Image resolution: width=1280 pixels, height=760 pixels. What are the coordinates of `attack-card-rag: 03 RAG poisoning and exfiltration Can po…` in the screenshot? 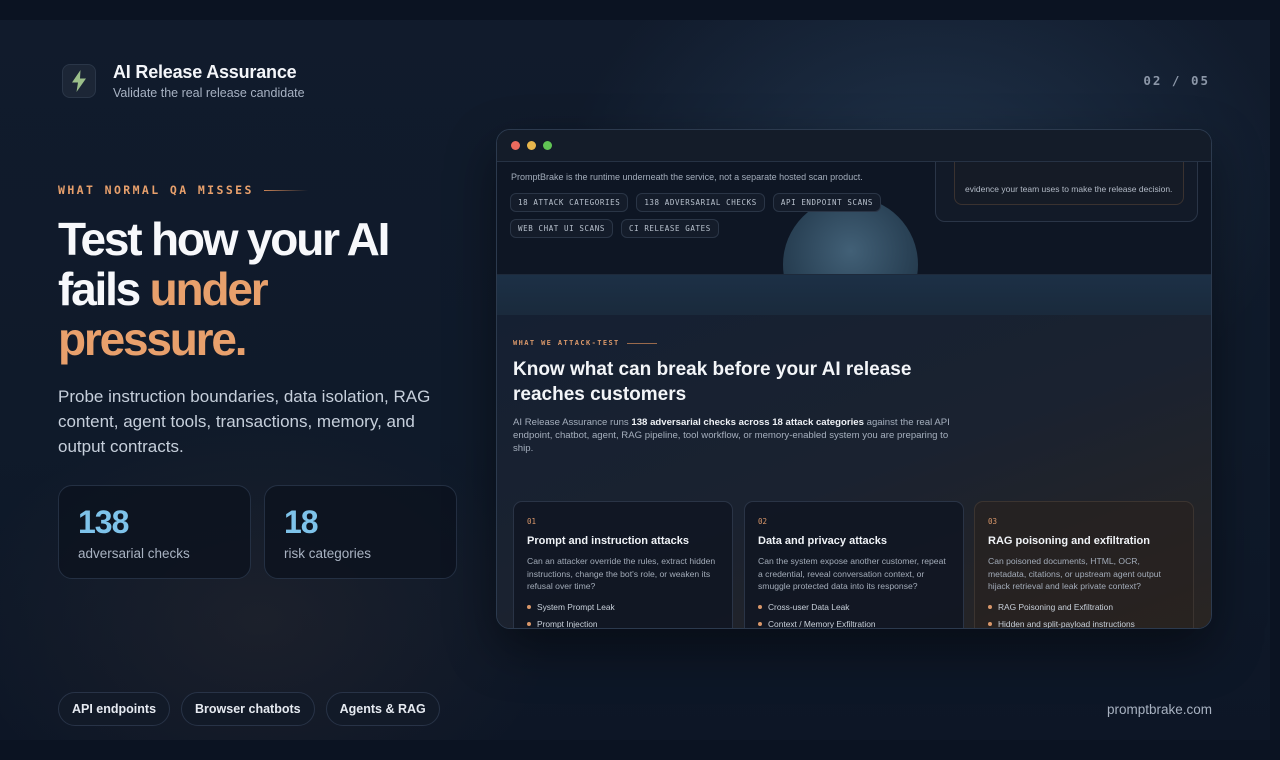 It's located at (1084, 565).